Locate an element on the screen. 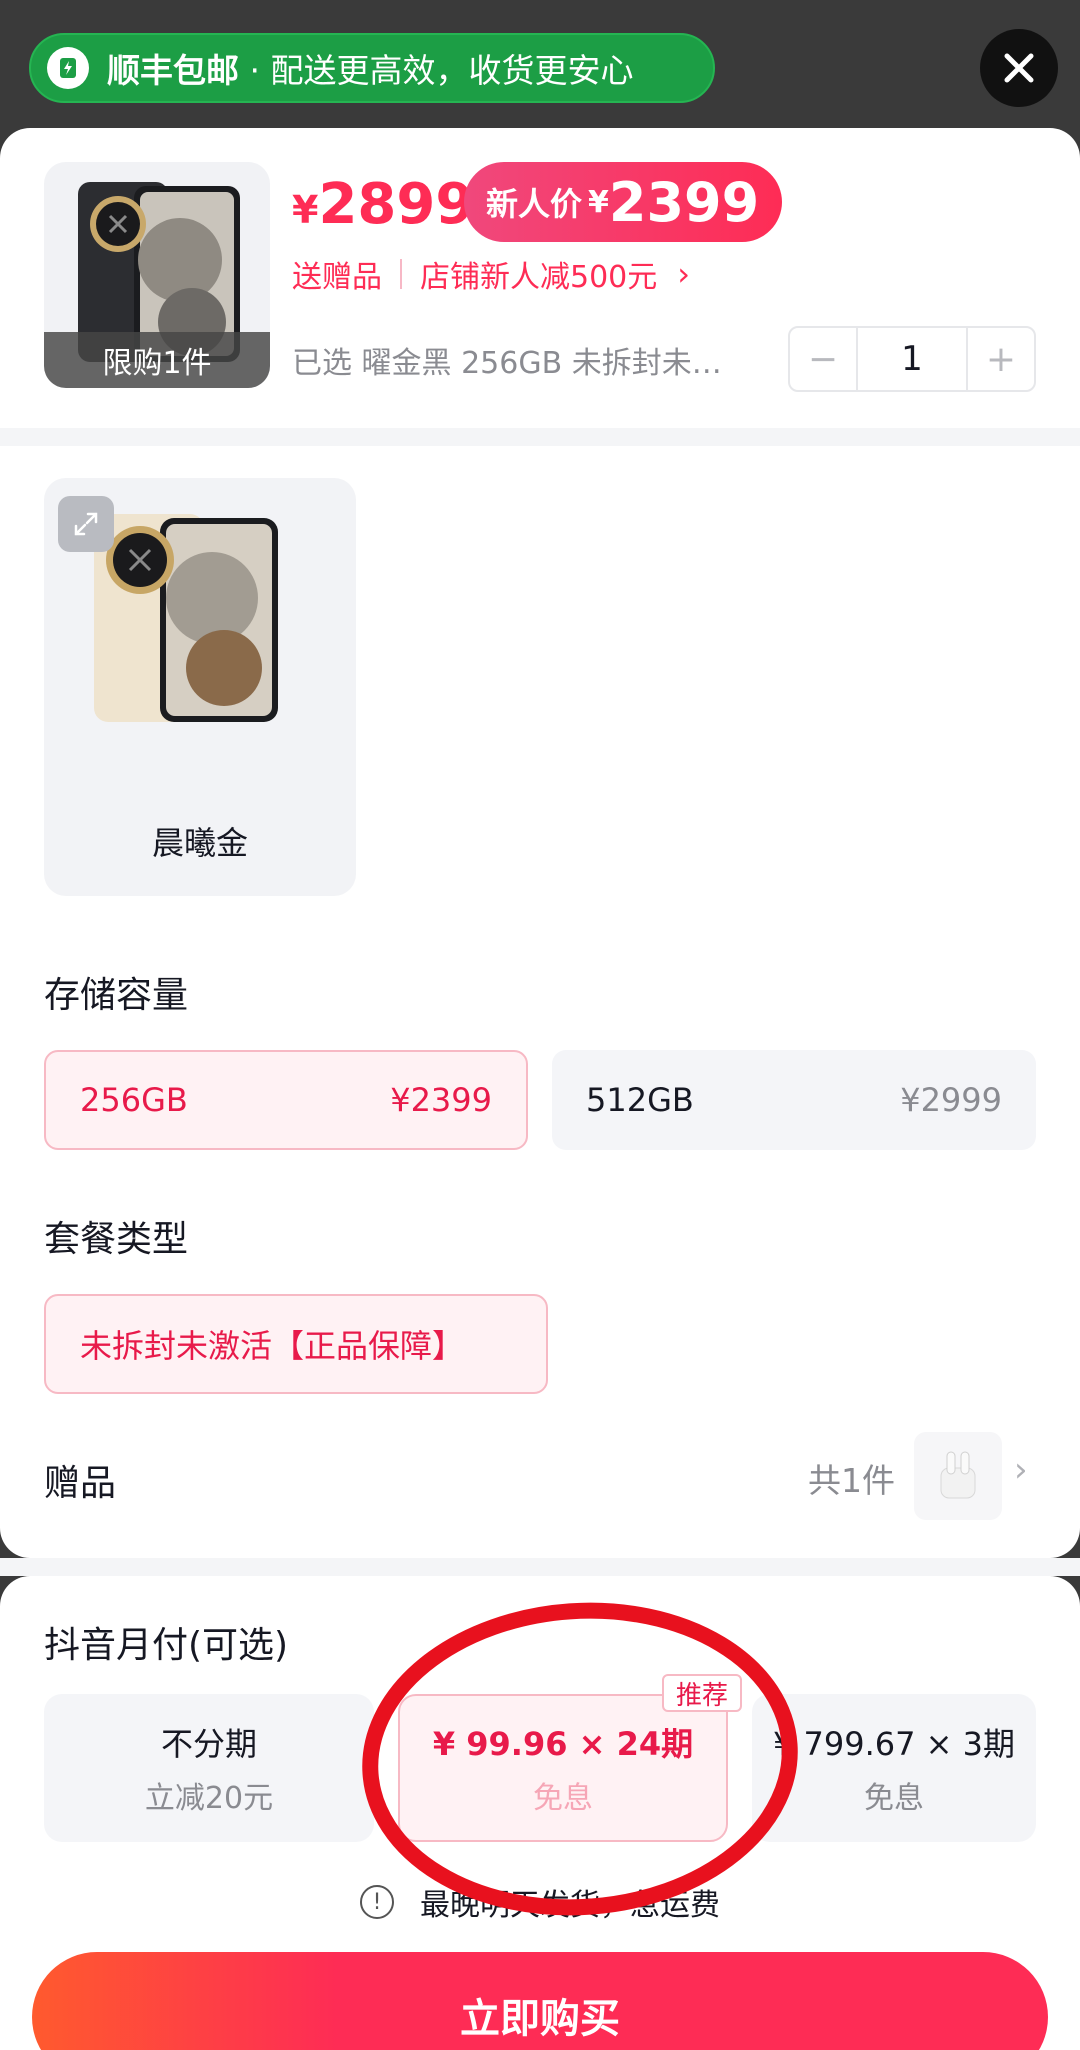 The width and height of the screenshot is (1080, 2050). buy-now-button: 立即购买 is located at coordinates (540, 2001).